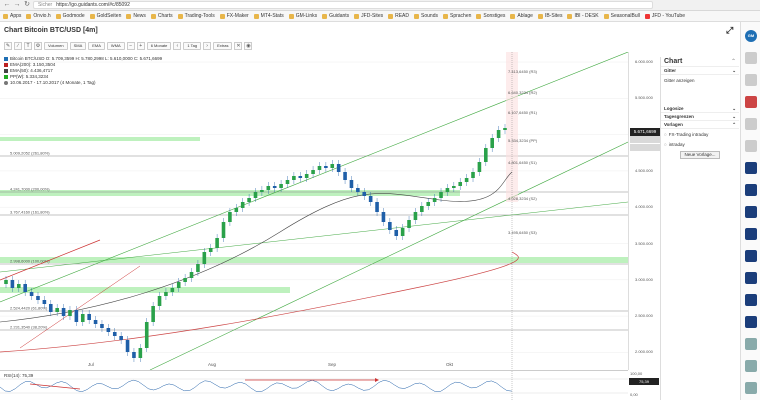 The height and width of the screenshot is (401, 760). What do you see at coordinates (38, 45) in the screenshot?
I see `settings-icon: ⚙` at bounding box center [38, 45].